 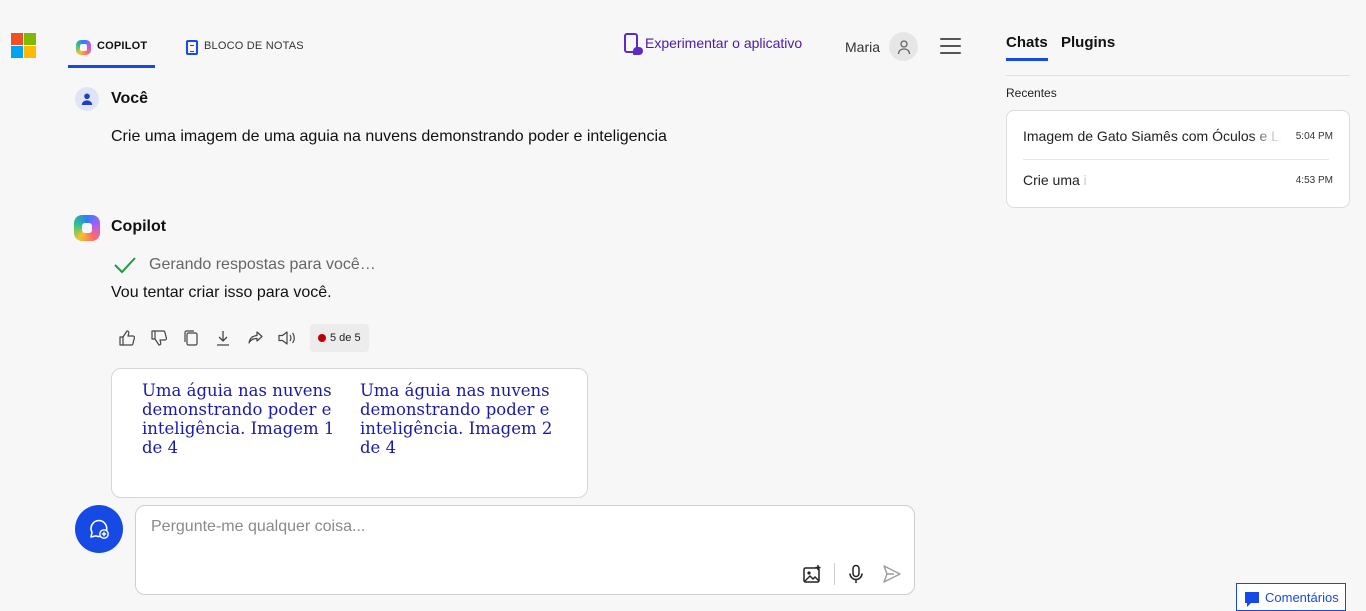 What do you see at coordinates (130, 98) in the screenshot?
I see `user-speaker-name: Você` at bounding box center [130, 98].